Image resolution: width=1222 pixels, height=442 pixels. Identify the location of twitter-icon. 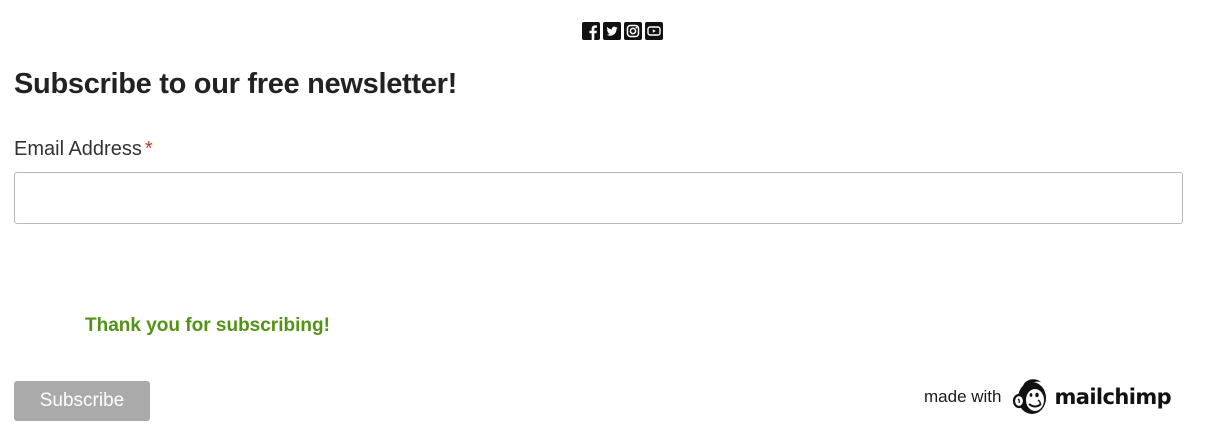
(612, 31).